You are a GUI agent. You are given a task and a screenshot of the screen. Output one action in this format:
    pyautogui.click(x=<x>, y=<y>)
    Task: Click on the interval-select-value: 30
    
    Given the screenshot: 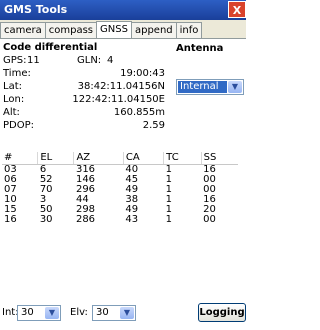 What is the action you would take?
    pyautogui.click(x=27, y=312)
    